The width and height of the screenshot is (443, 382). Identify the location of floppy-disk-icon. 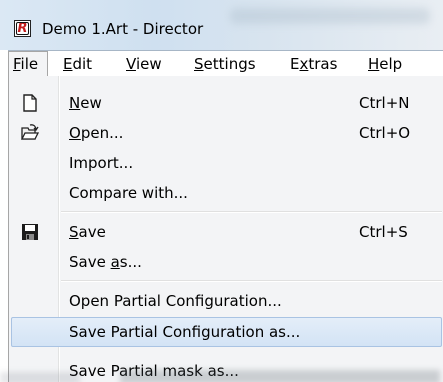
(30, 232).